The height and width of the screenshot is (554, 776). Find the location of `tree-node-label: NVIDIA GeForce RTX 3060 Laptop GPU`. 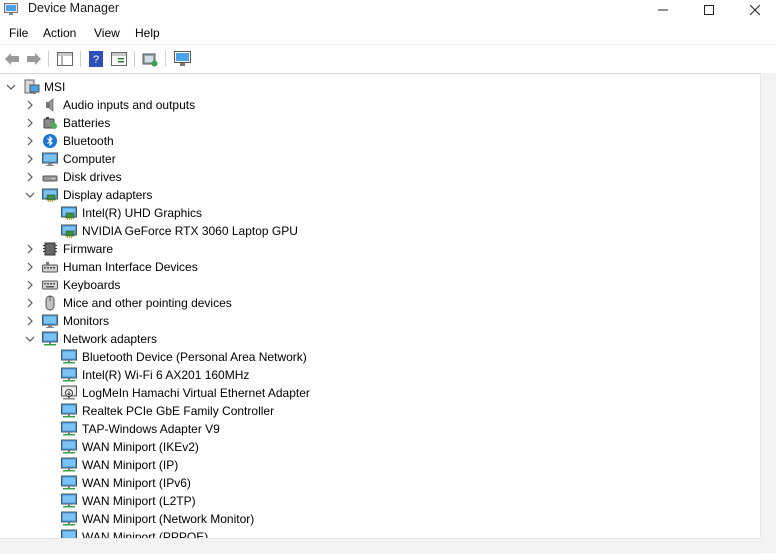

tree-node-label: NVIDIA GeForce RTX 3060 Laptop GPU is located at coordinates (190, 231).